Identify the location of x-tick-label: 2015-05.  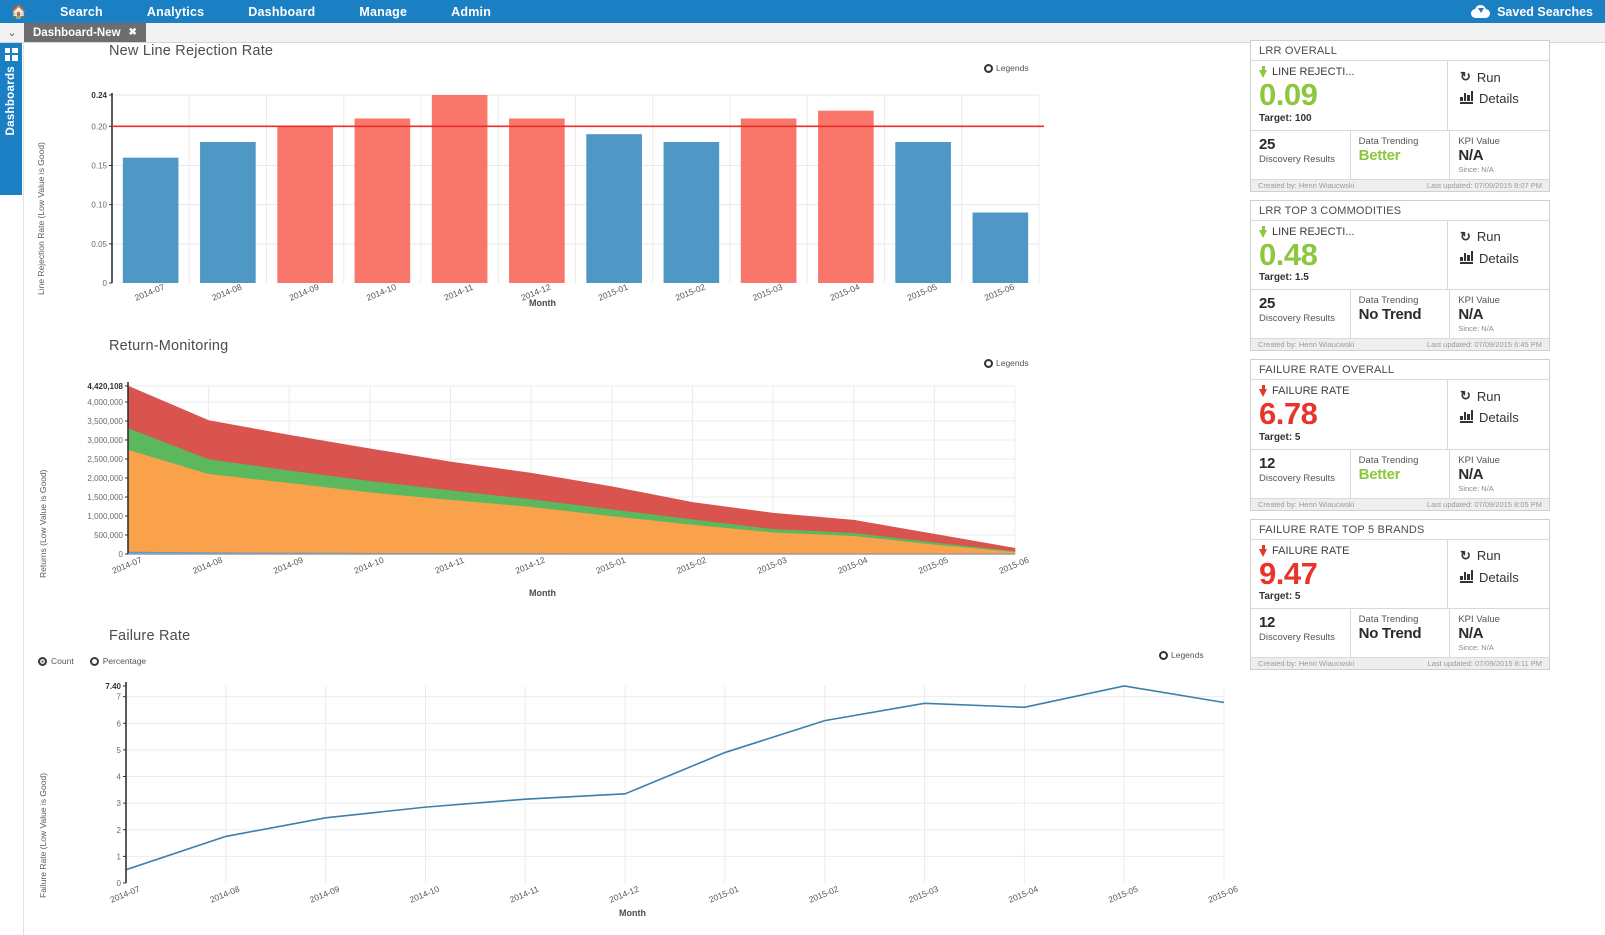
(1123, 894).